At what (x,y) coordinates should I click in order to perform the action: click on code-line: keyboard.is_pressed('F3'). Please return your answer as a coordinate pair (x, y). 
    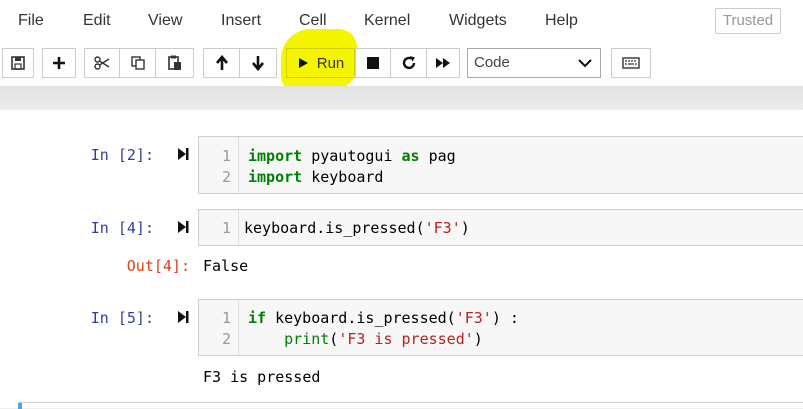
    Looking at the image, I should click on (357, 228).